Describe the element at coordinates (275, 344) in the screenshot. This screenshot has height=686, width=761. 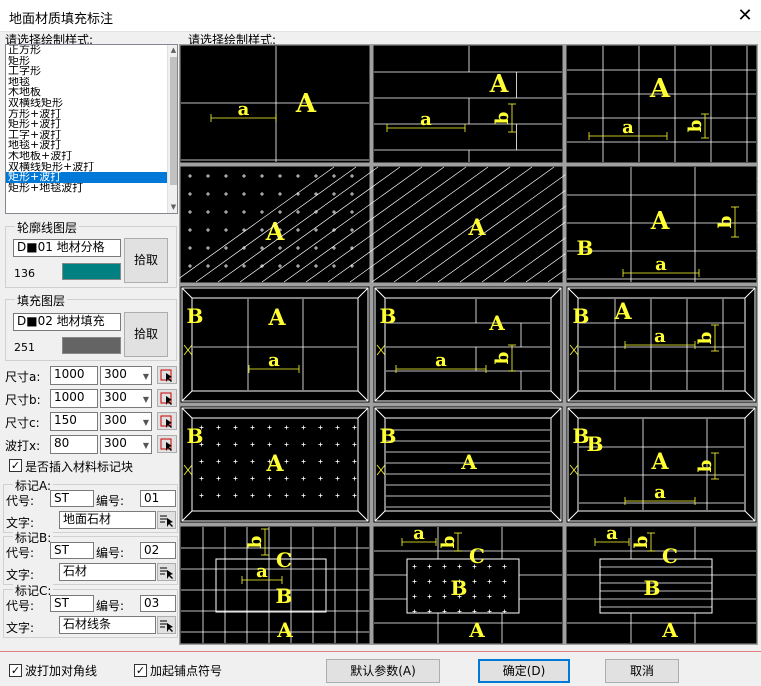
I see `style-thumbnail: Aa B` at that location.